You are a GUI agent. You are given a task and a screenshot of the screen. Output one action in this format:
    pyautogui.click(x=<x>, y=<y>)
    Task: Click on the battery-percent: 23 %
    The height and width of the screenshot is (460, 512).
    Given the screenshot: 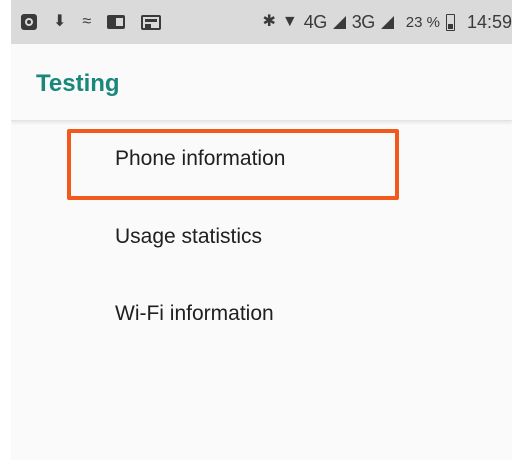 What is the action you would take?
    pyautogui.click(x=422, y=22)
    